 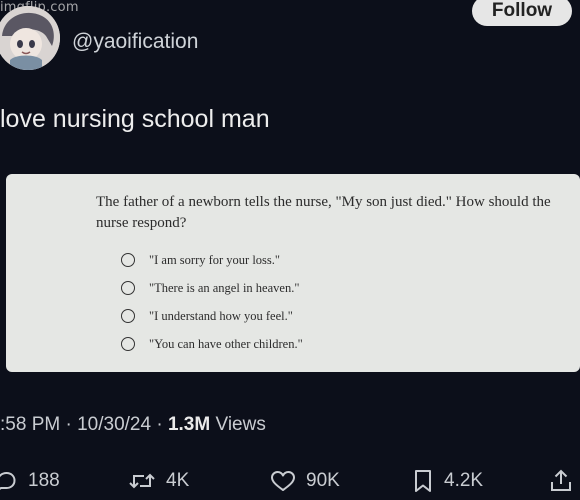 I want to click on reply-button: 188, so click(x=30, y=481).